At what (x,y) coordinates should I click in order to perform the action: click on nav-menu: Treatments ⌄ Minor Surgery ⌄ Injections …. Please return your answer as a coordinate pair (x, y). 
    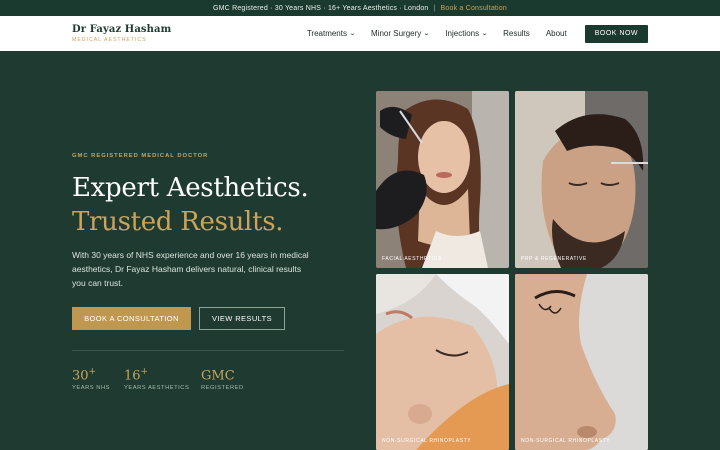
    Looking at the image, I should click on (477, 33).